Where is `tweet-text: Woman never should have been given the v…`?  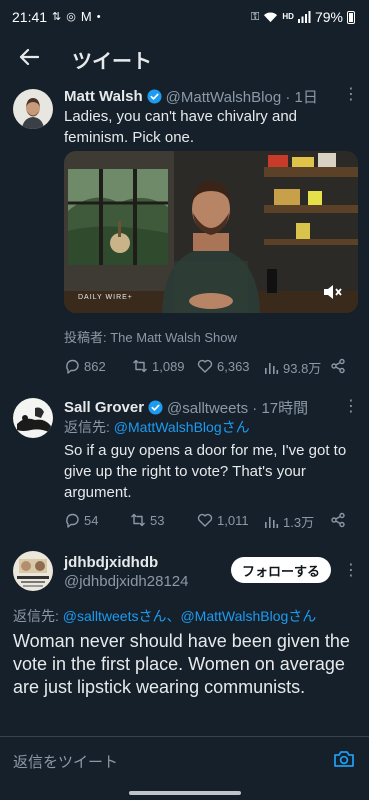
tweet-text: Woman never should have been given the v… is located at coordinates (181, 664).